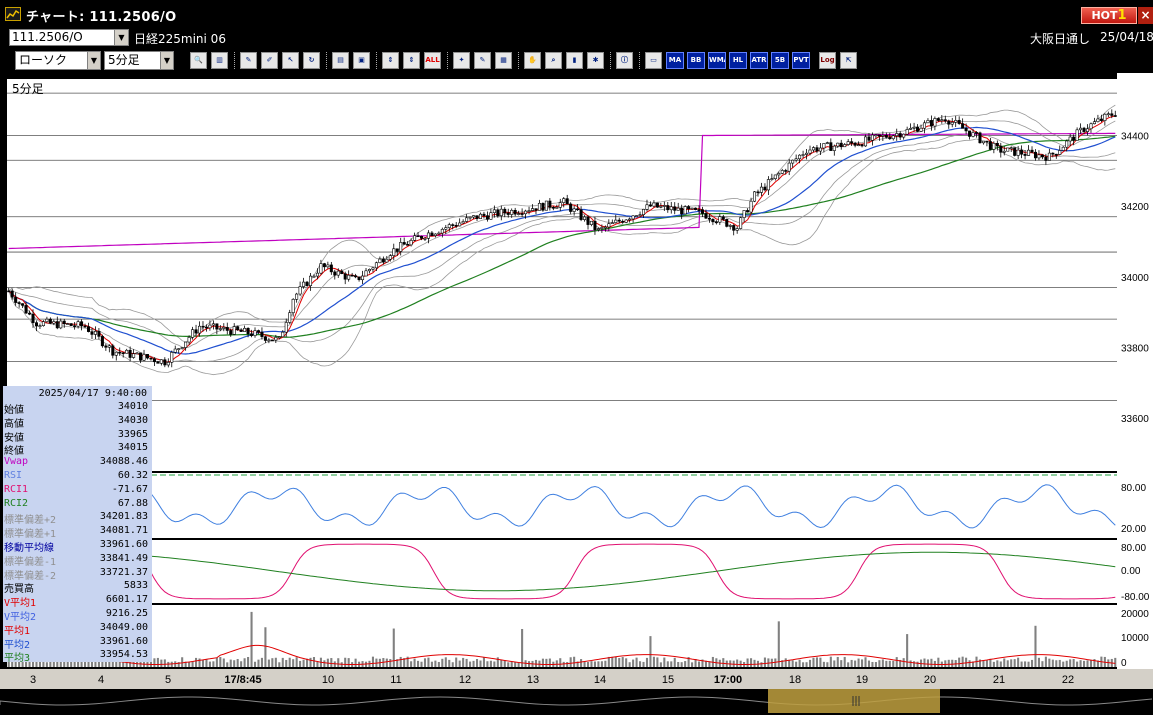 The width and height of the screenshot is (1153, 715). What do you see at coordinates (1104, 15) in the screenshot?
I see `hot-label: HOT` at bounding box center [1104, 15].